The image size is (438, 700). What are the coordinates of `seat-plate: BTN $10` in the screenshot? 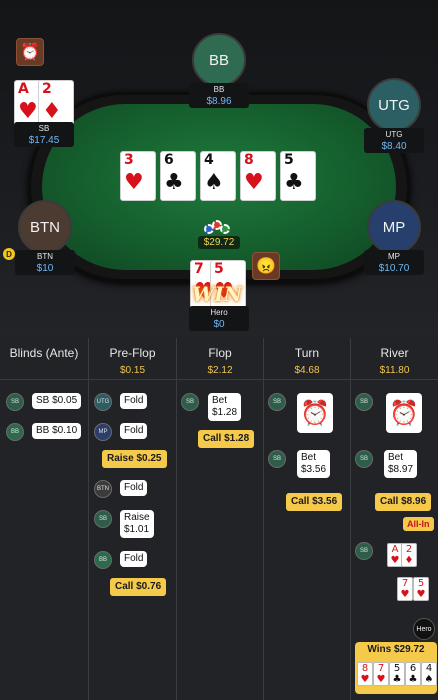 It's located at (45, 262).